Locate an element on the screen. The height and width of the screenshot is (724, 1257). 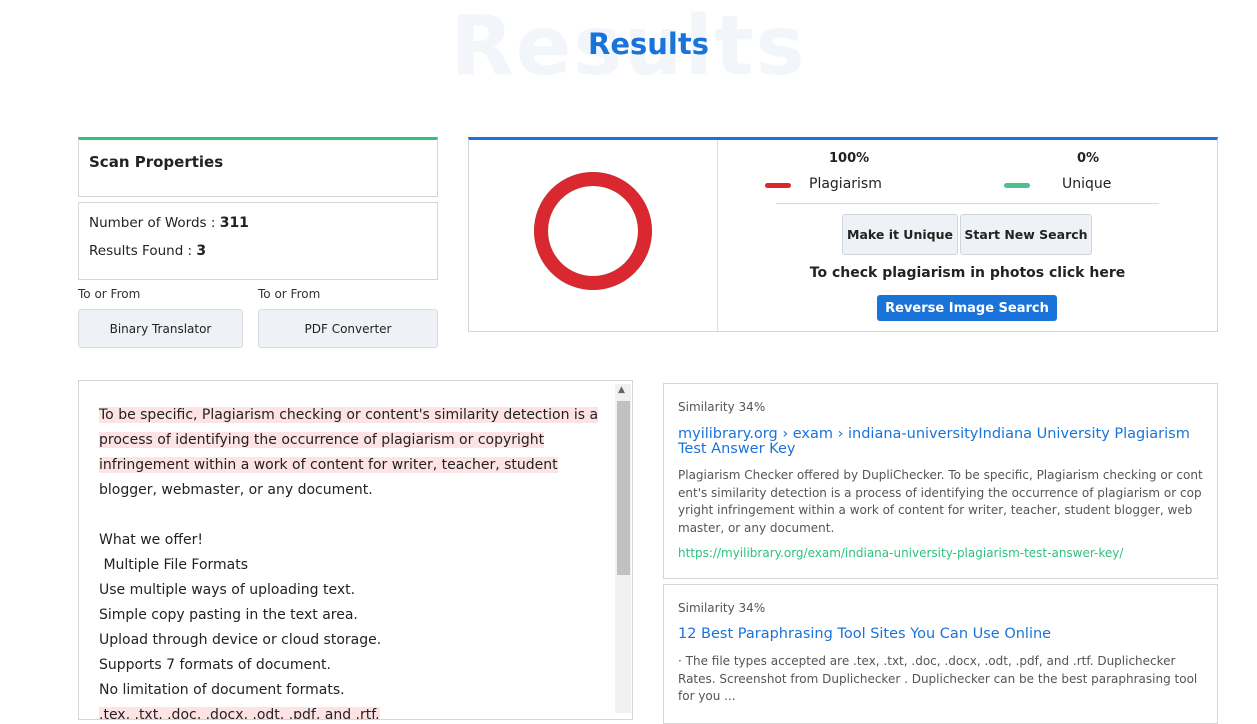
binary-translator-caption: To or From is located at coordinates (109, 294).